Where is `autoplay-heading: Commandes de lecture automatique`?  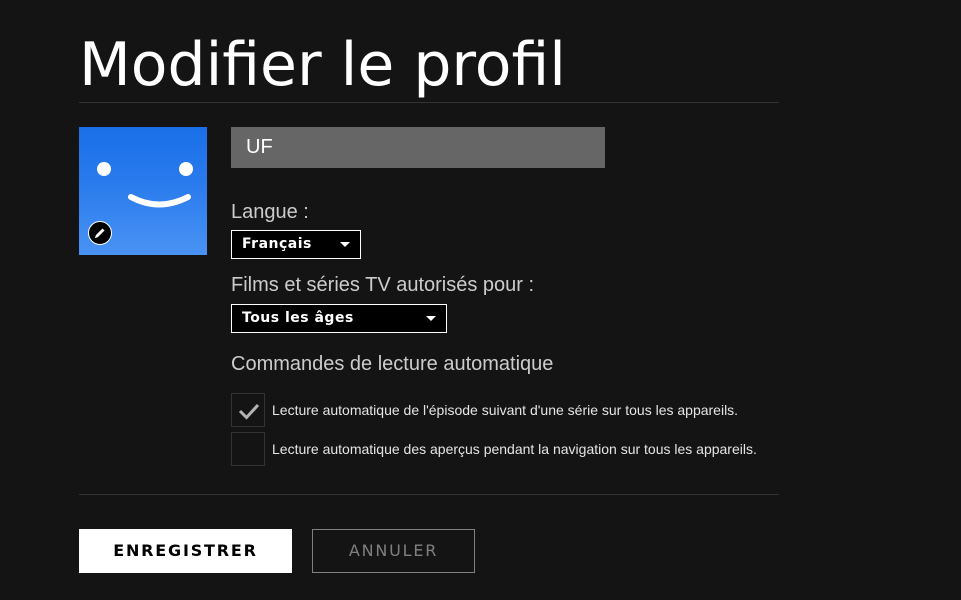 autoplay-heading: Commandes de lecture automatique is located at coordinates (392, 364).